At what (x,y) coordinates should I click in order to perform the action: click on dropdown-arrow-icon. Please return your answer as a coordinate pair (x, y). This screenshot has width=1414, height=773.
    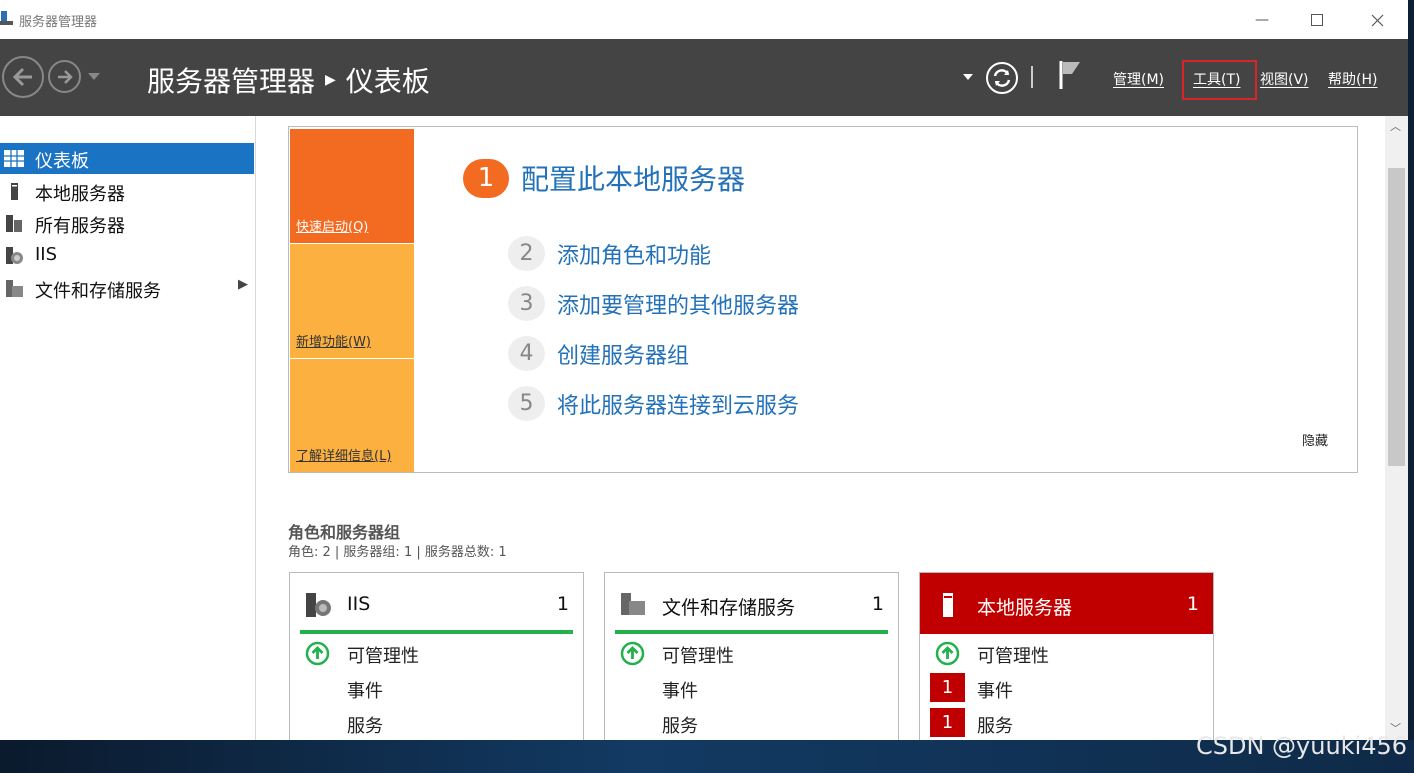
    Looking at the image, I should click on (968, 77).